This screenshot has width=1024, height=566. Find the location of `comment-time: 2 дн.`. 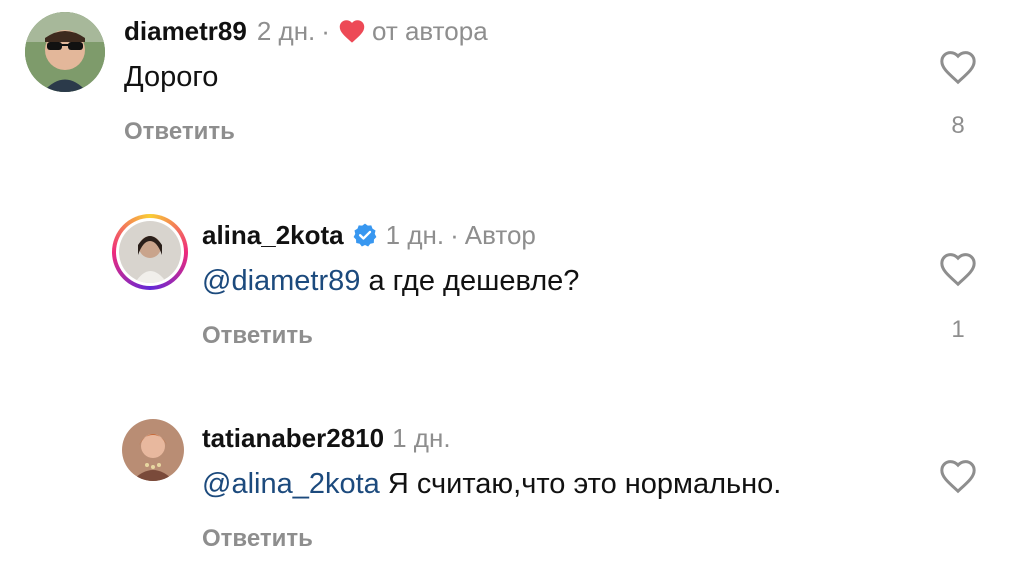

comment-time: 2 дн. is located at coordinates (286, 31).